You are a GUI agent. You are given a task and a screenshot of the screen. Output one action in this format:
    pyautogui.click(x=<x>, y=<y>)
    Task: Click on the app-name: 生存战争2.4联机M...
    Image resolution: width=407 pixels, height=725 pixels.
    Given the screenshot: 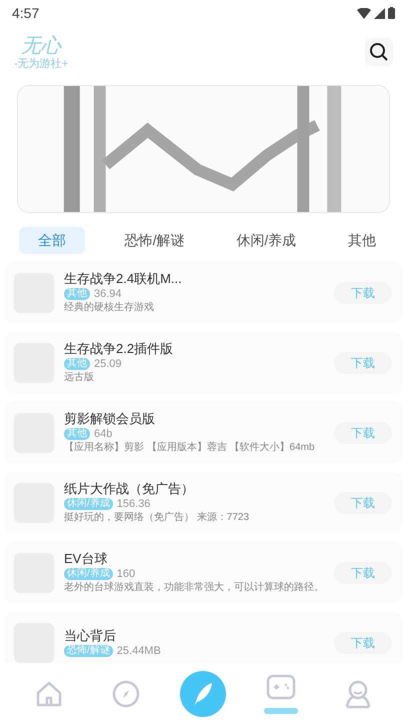 What is the action you would take?
    pyautogui.click(x=123, y=278)
    